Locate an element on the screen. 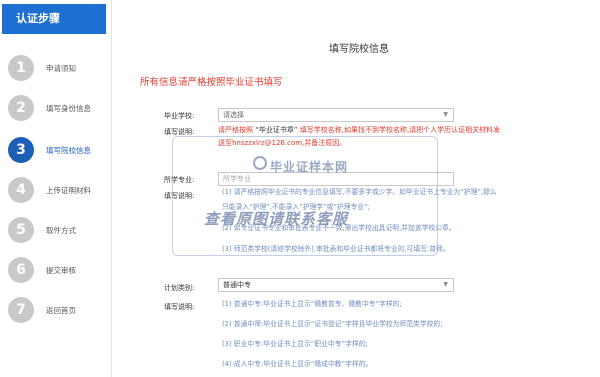  step-label: 填写身份信息 is located at coordinates (68, 108).